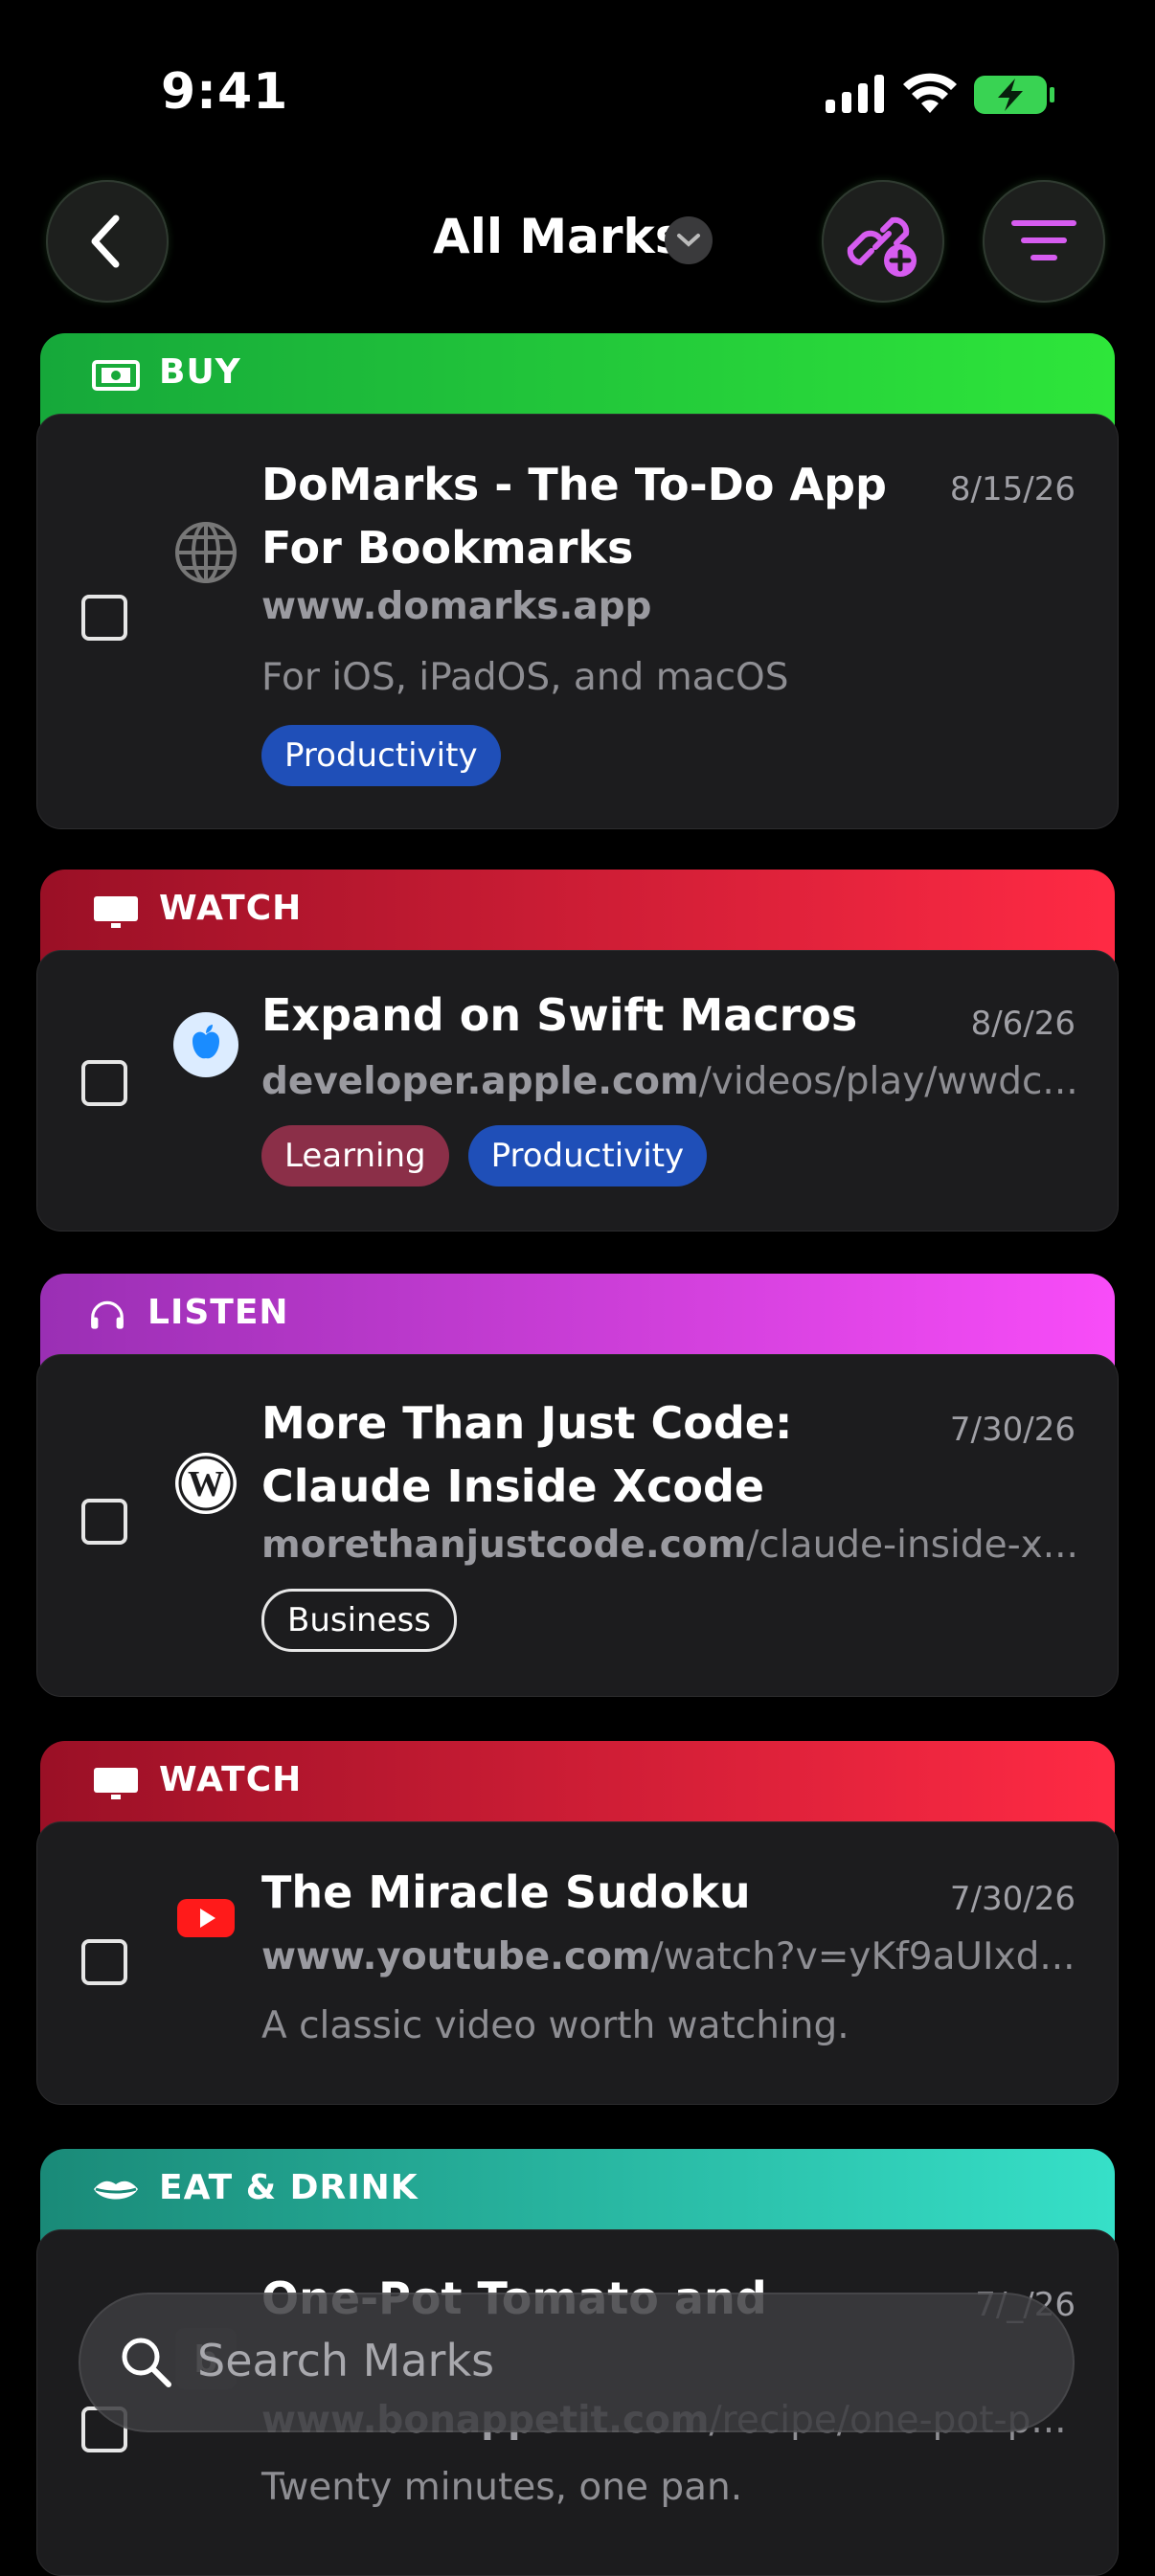 This screenshot has height=2576, width=1155. I want to click on mark-url: www.domarks.app, so click(692, 606).